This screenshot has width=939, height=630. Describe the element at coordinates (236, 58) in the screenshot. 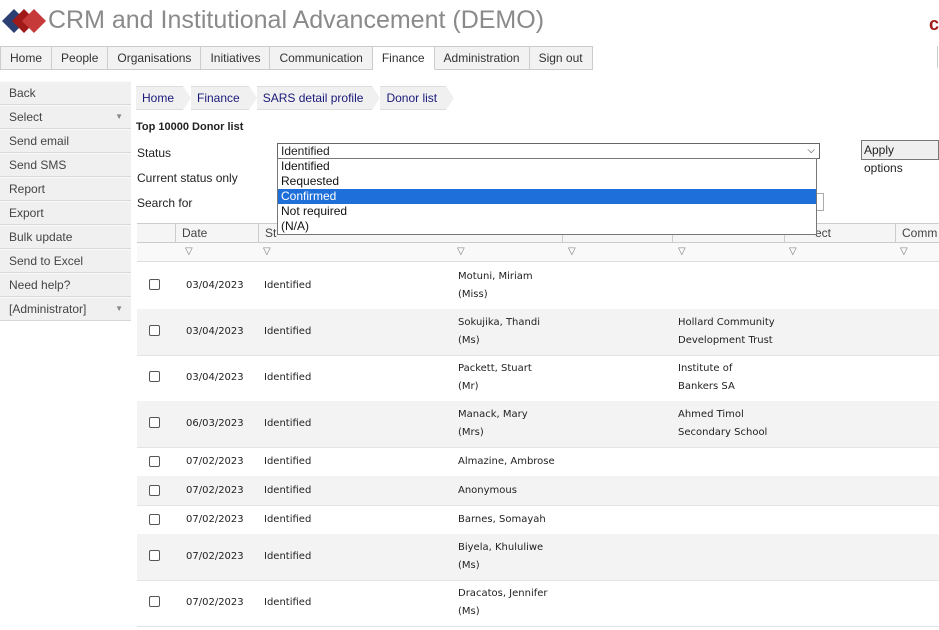

I see `nav-tab-initiatives: Initiatives` at that location.